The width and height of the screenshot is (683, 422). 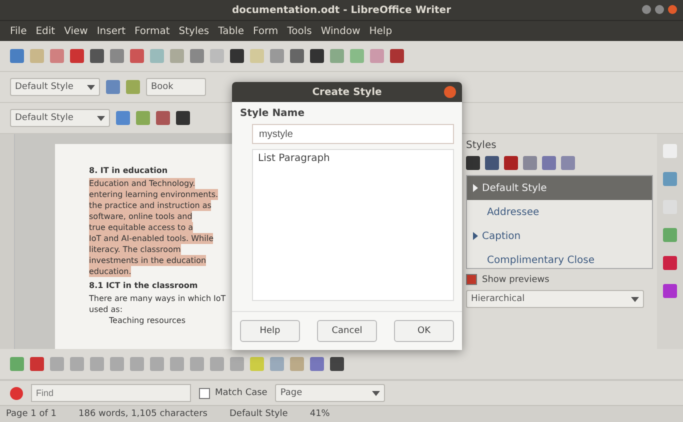 I want to click on sidebar-title: Styles, so click(x=482, y=145).